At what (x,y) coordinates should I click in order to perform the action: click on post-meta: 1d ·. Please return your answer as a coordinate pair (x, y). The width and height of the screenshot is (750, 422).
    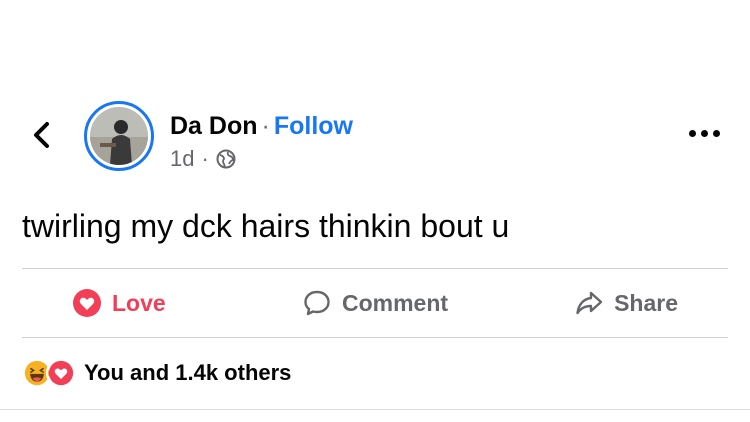
    Looking at the image, I should click on (261, 159).